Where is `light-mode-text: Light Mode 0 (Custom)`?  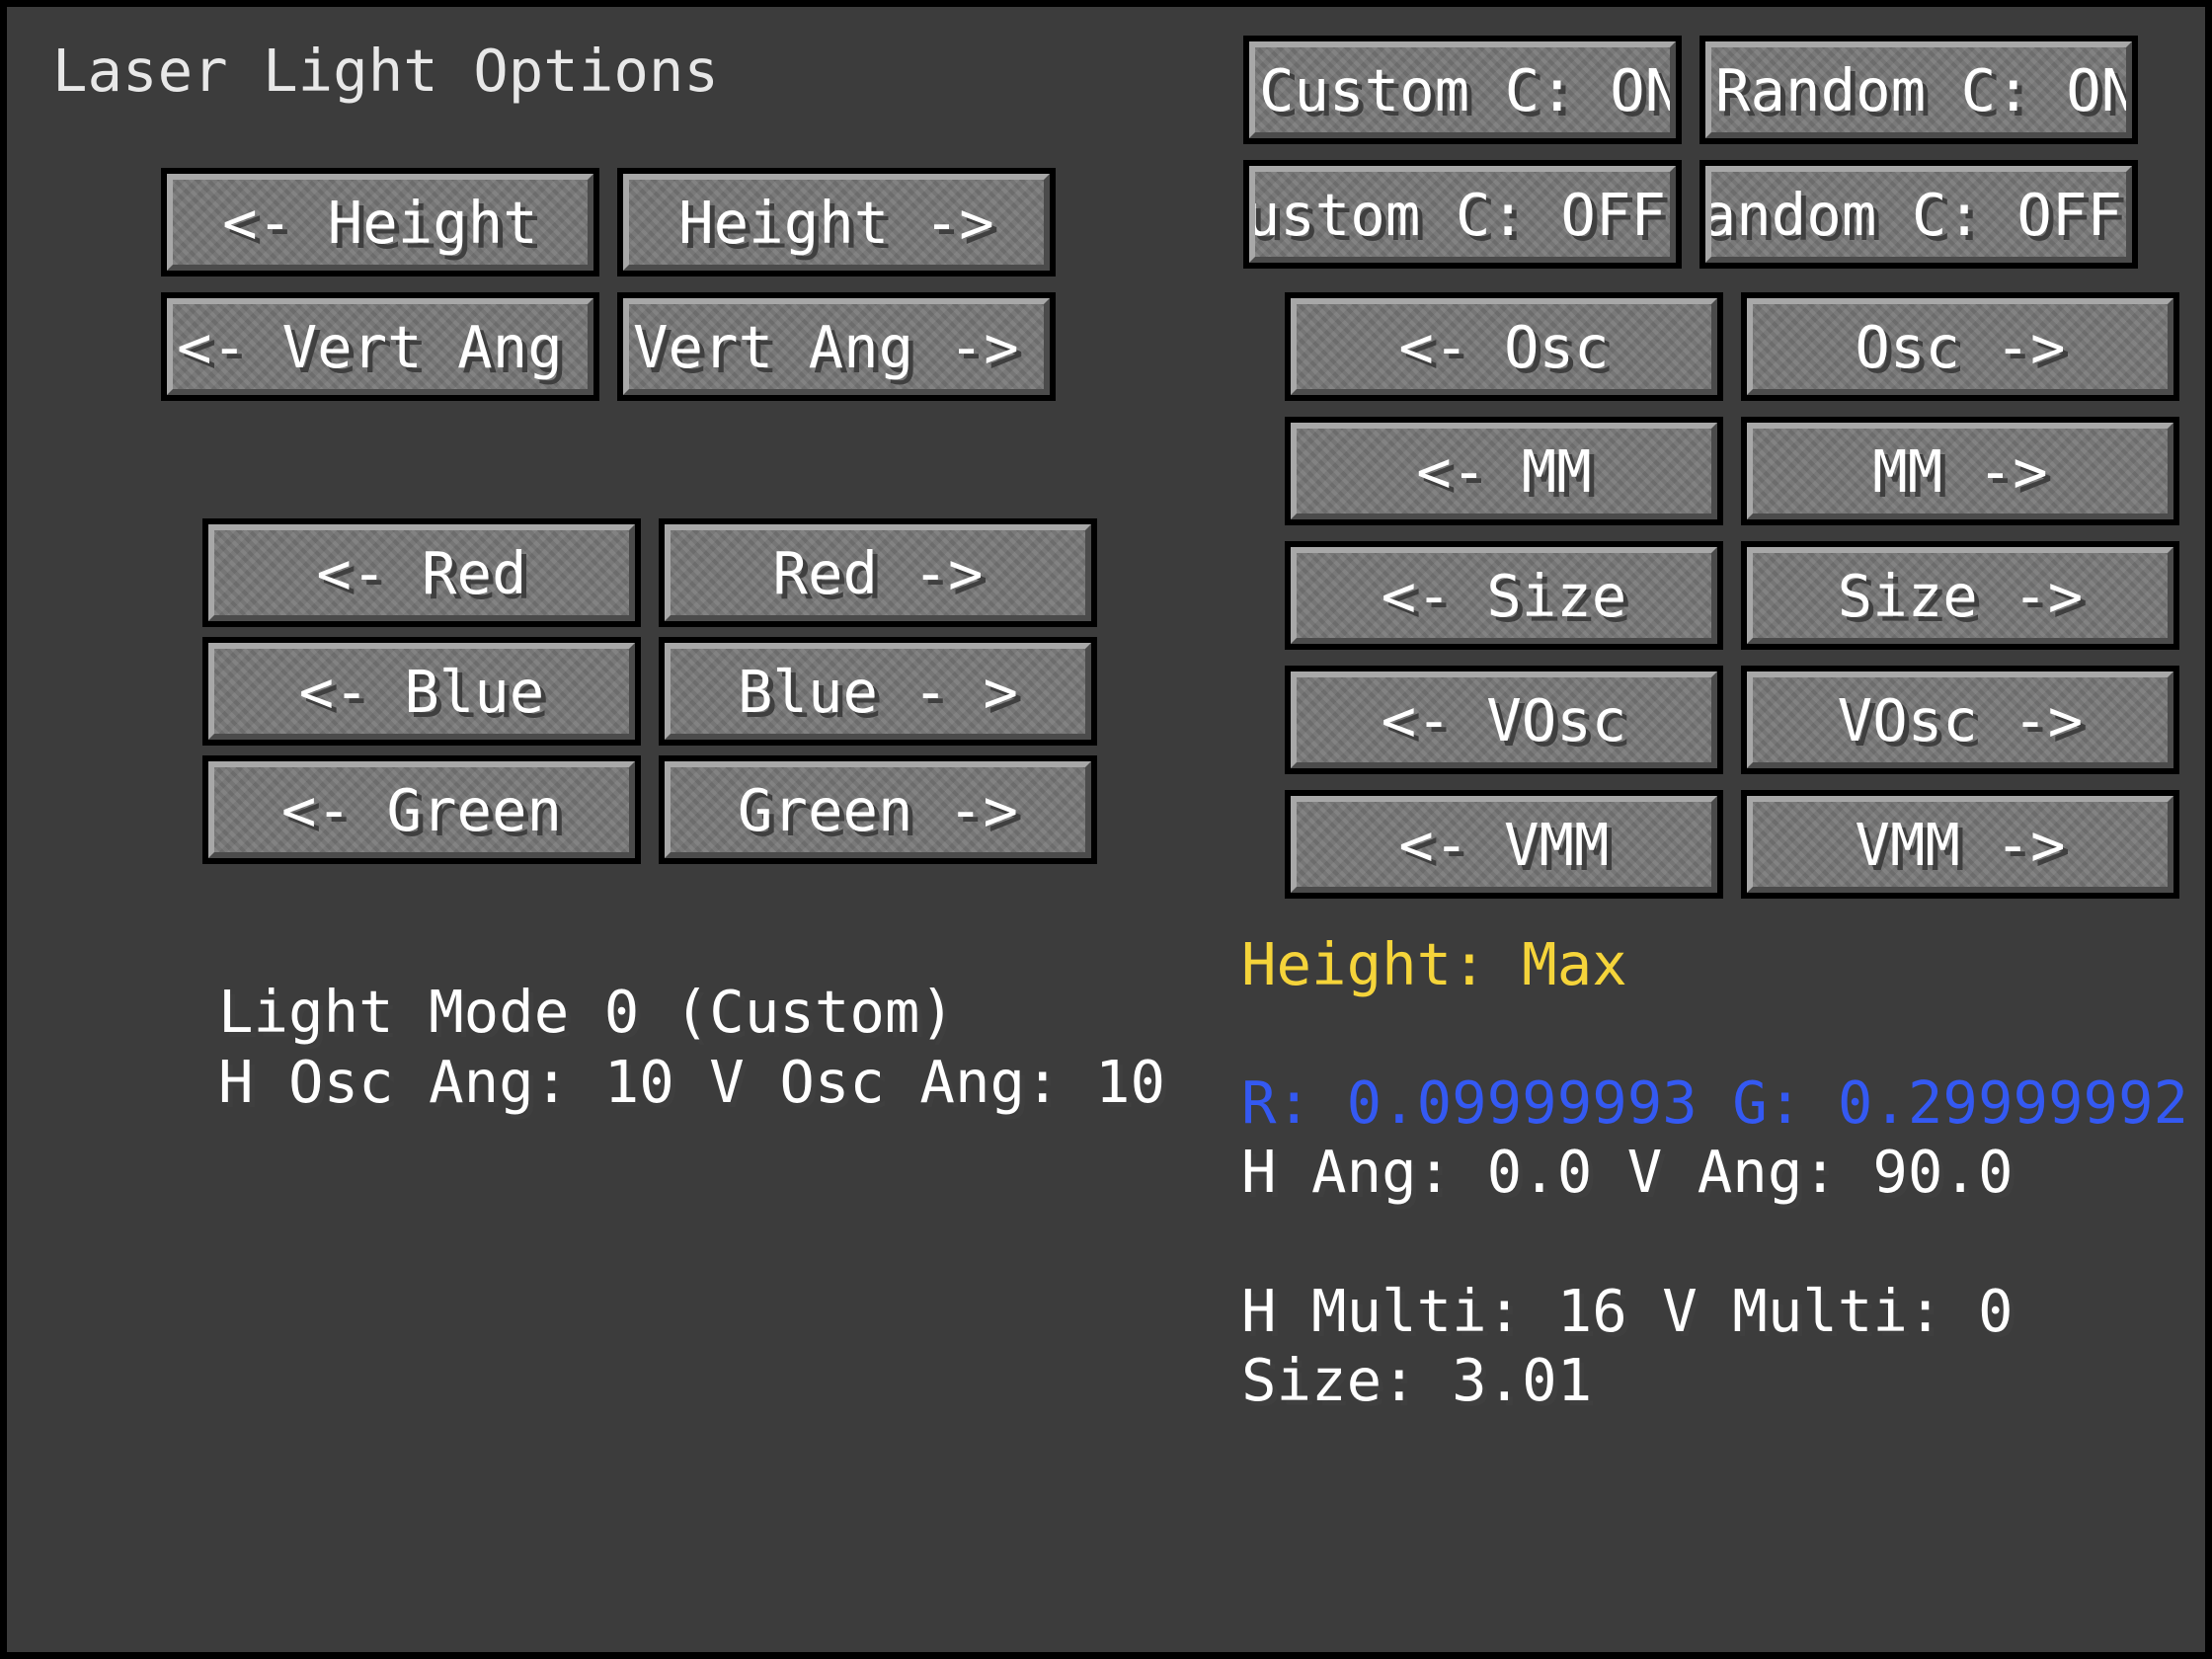 light-mode-text: Light Mode 0 (Custom) is located at coordinates (586, 1012).